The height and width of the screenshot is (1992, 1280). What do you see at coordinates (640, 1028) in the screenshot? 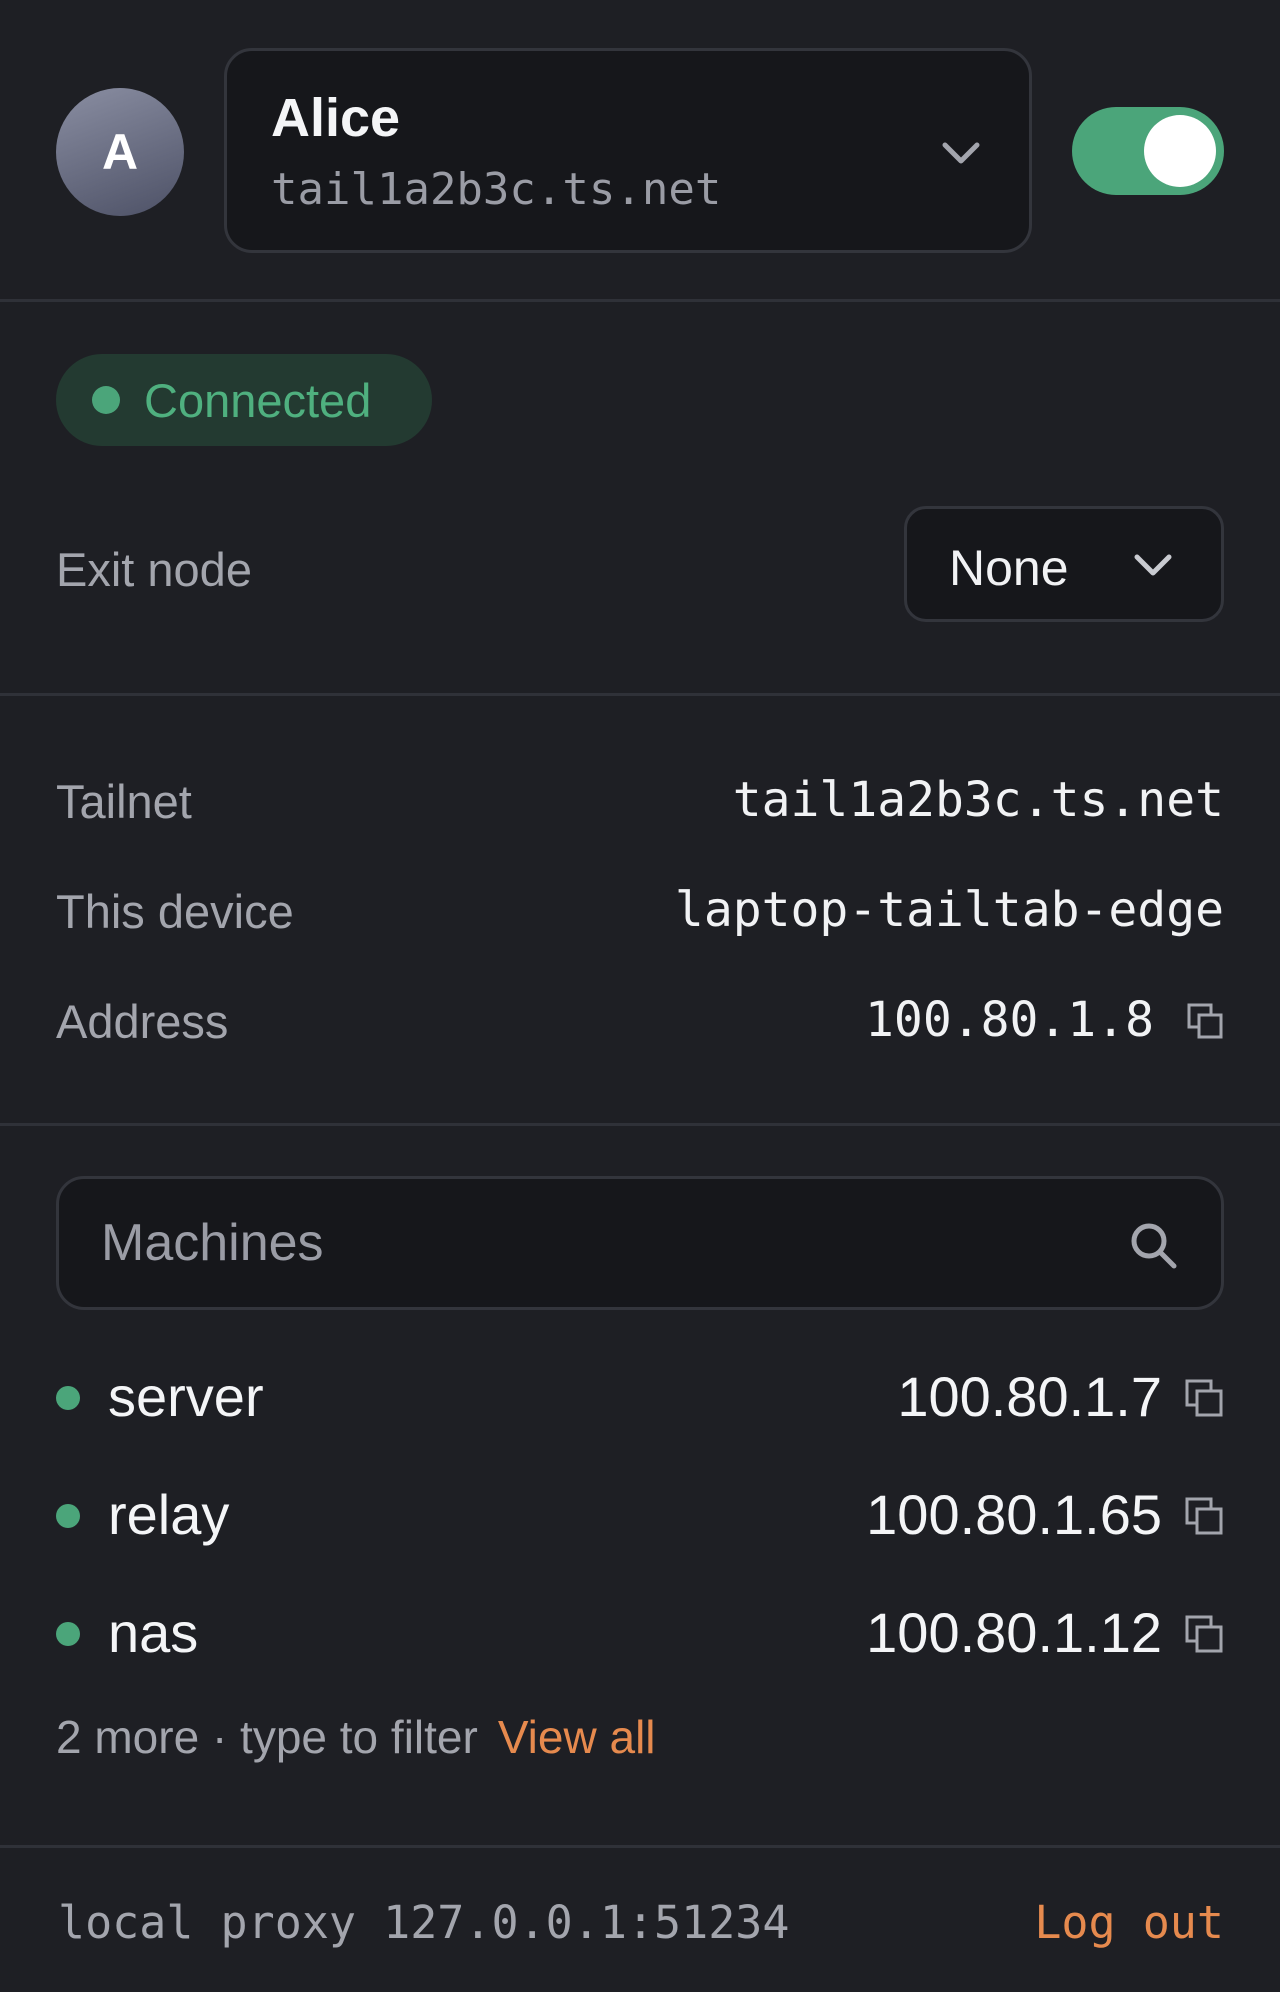
I see `info-row-address: Address 100.80.1.8` at bounding box center [640, 1028].